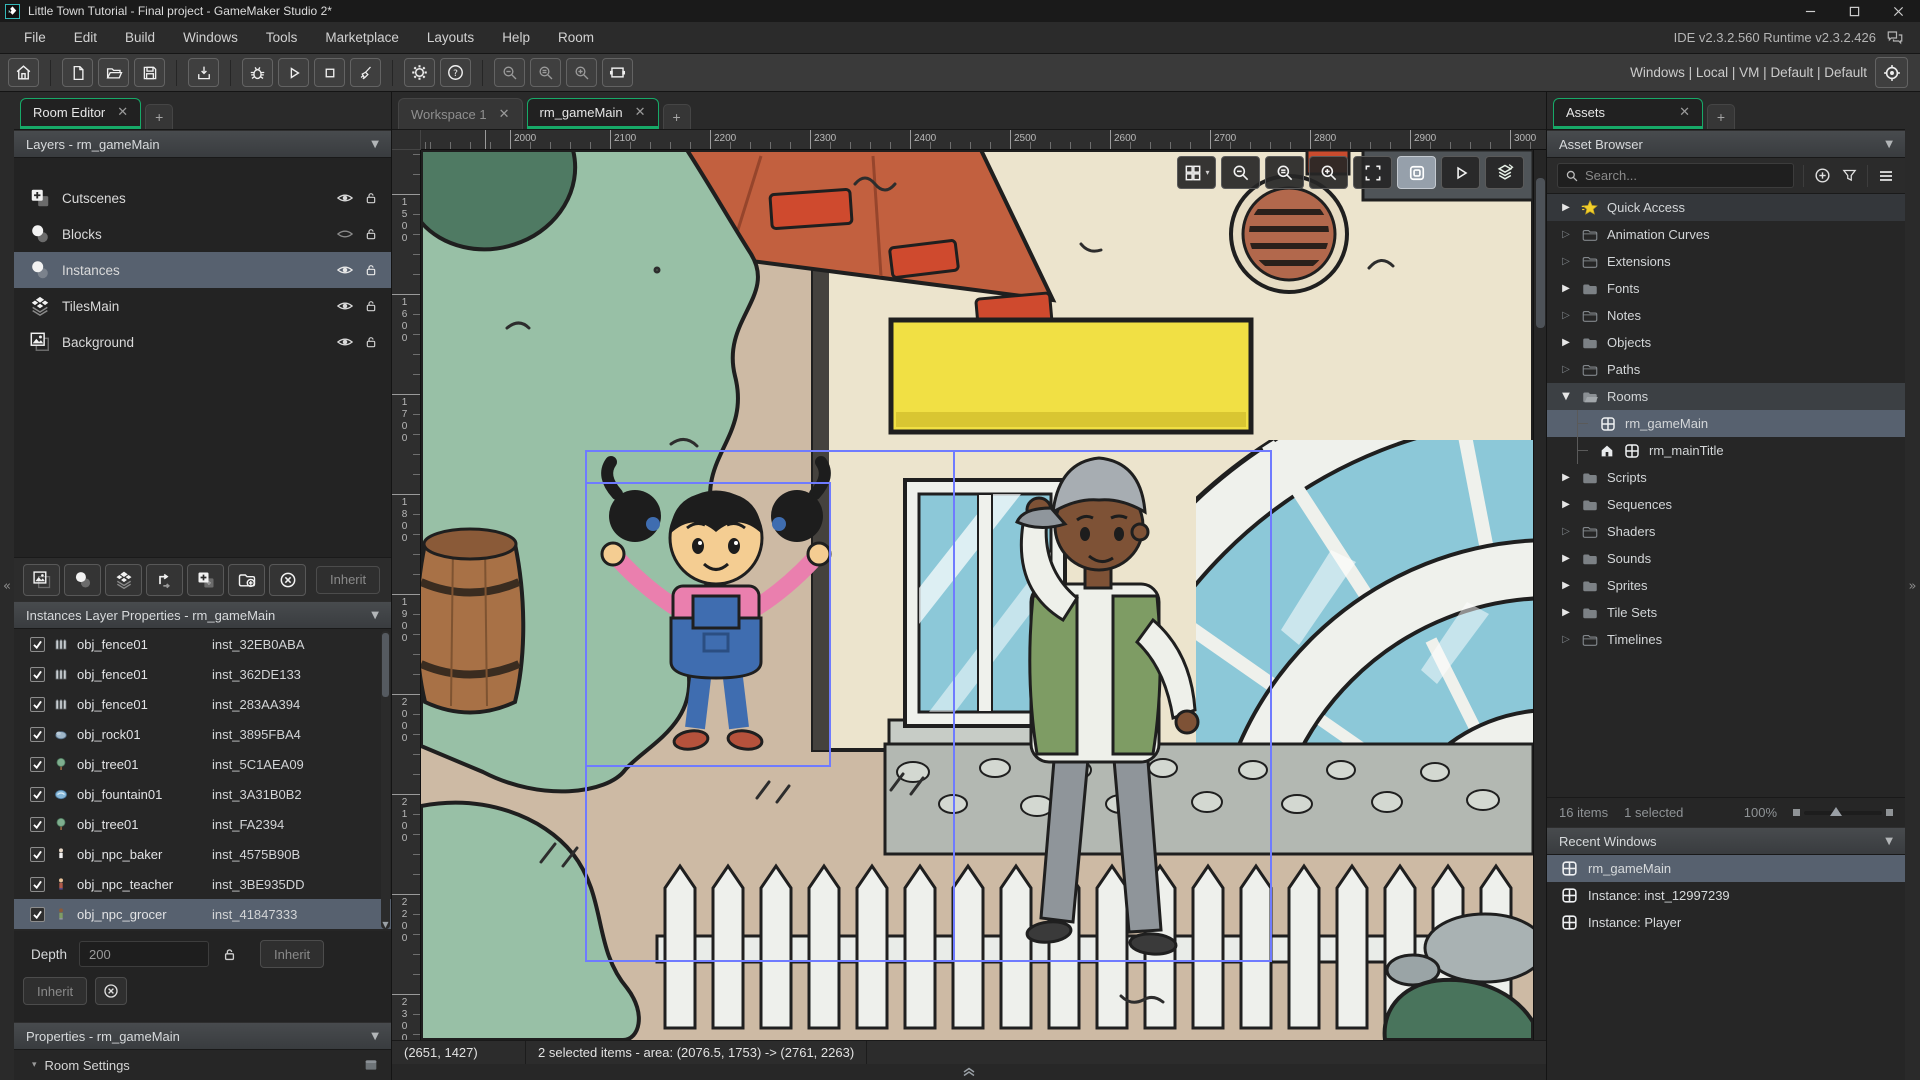 This screenshot has height=1080, width=1920. What do you see at coordinates (292, 954) in the screenshot?
I see `depth-inherit-button: Inherit` at bounding box center [292, 954].